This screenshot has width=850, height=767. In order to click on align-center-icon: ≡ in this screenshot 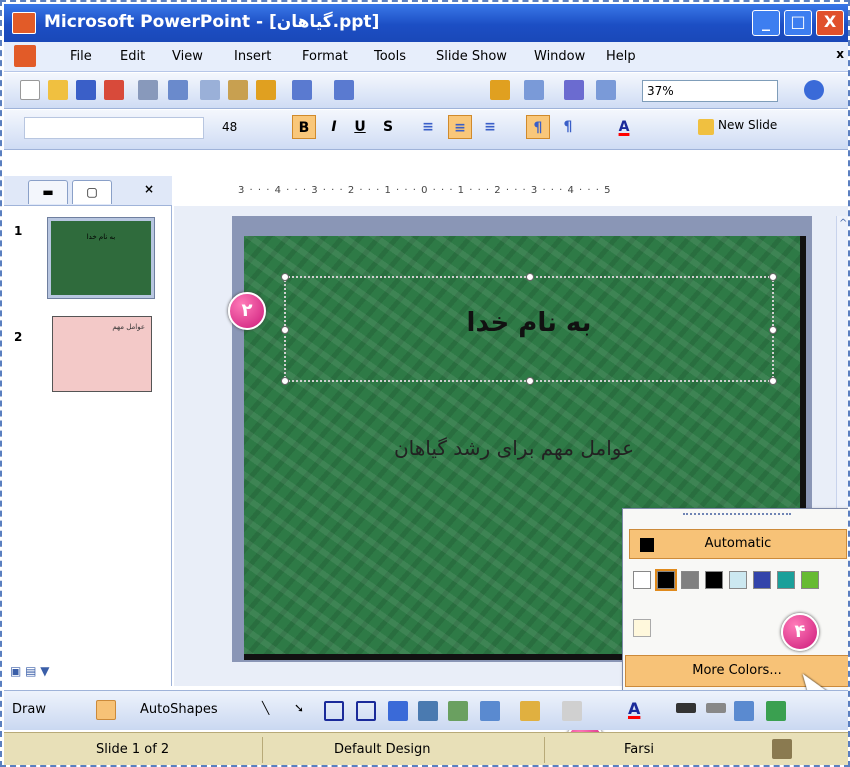, I will do `click(460, 127)`.